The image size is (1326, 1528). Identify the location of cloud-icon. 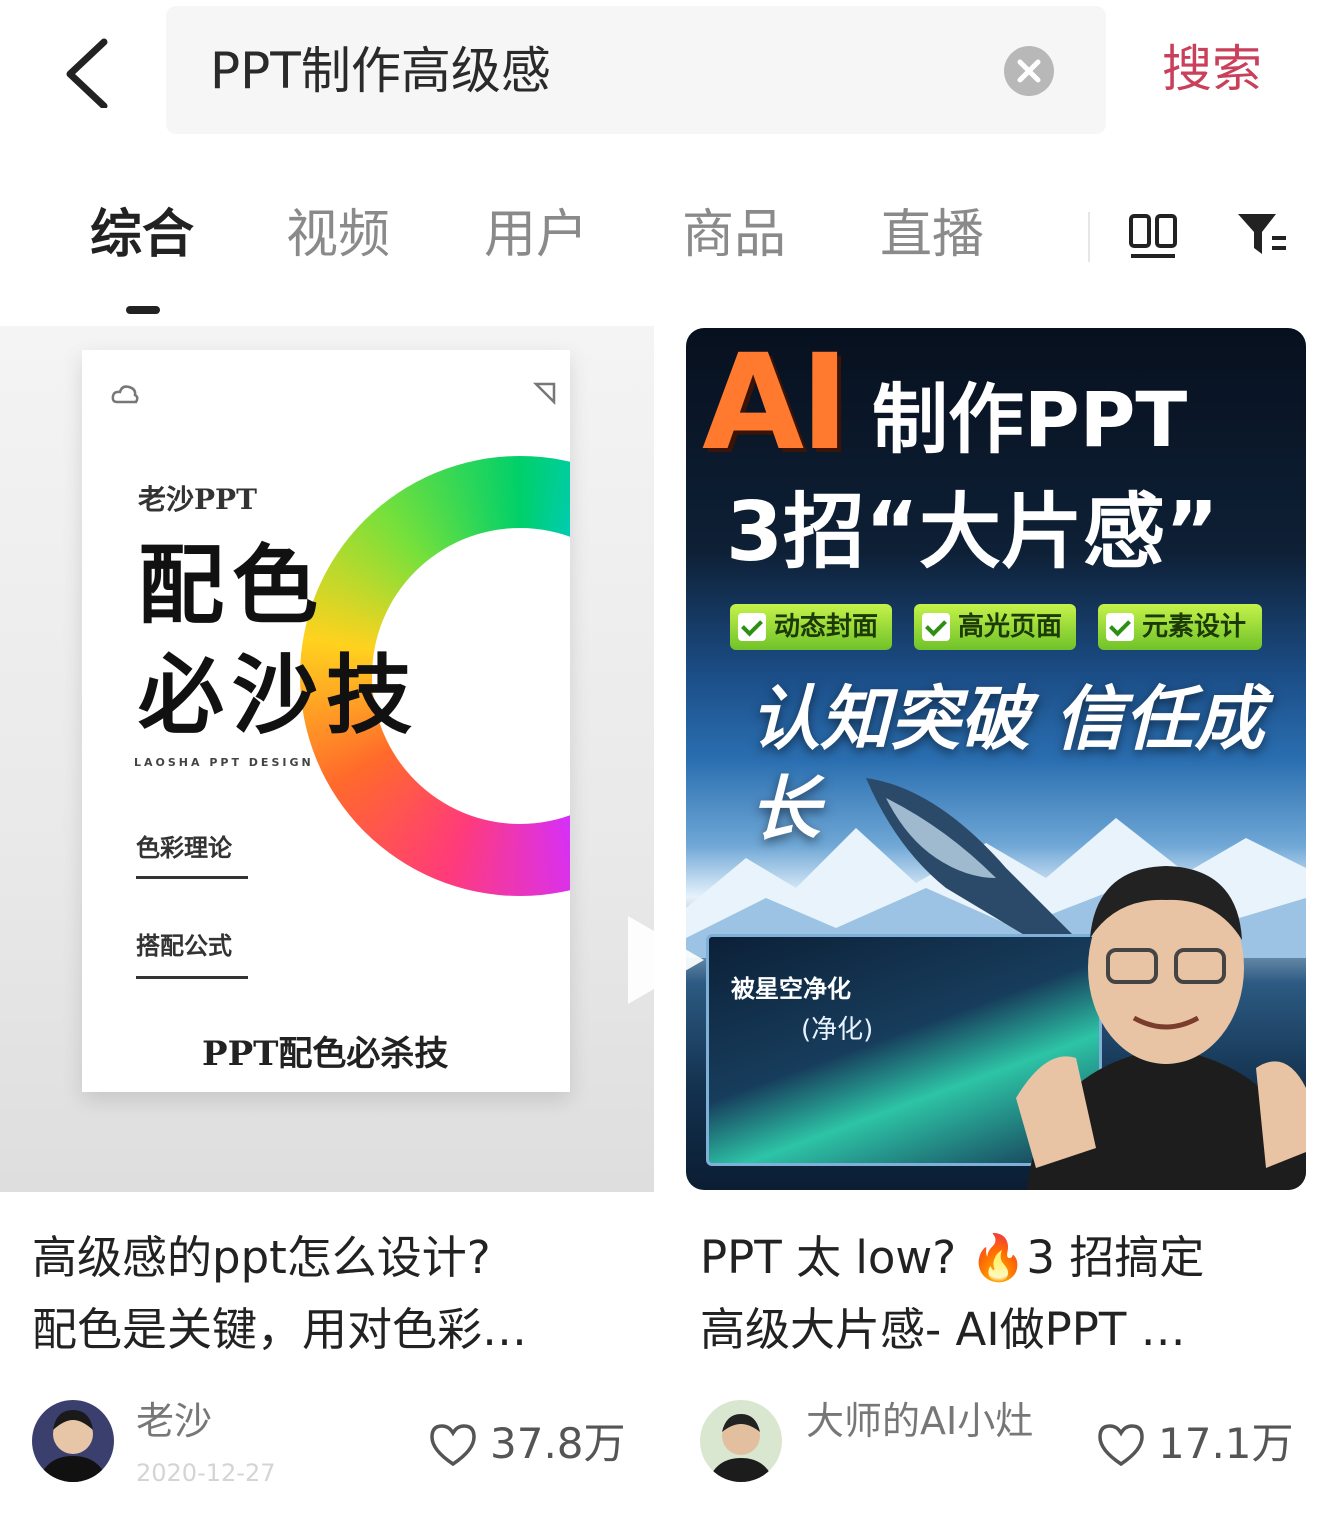
(125, 395).